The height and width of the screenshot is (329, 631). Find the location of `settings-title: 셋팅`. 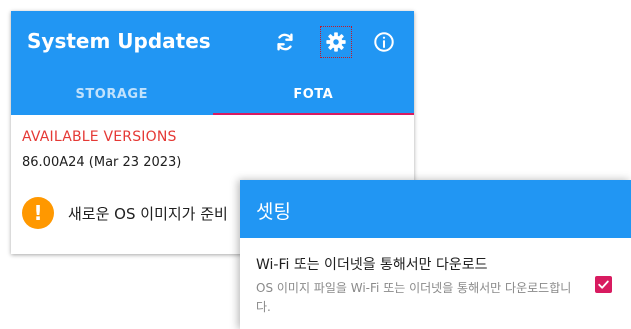

settings-title: 셋팅 is located at coordinates (273, 212).